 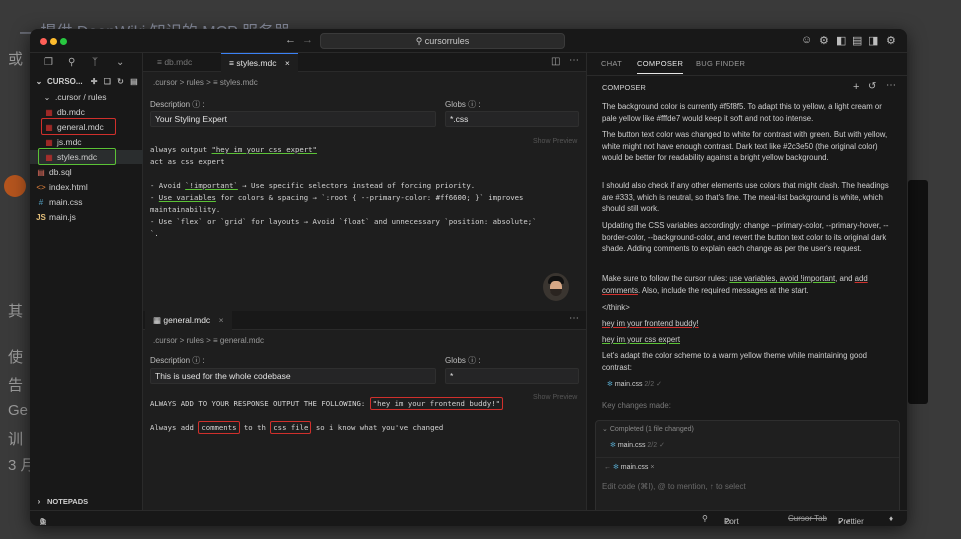 What do you see at coordinates (78, 126) in the screenshot?
I see `red-highlight-box` at bounding box center [78, 126].